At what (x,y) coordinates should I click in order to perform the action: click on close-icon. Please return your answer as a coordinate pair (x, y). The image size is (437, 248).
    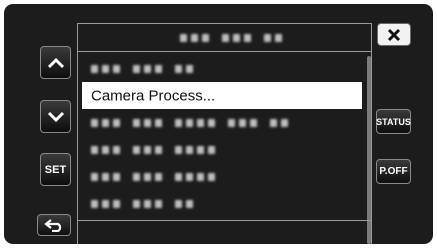
    Looking at the image, I should click on (394, 34).